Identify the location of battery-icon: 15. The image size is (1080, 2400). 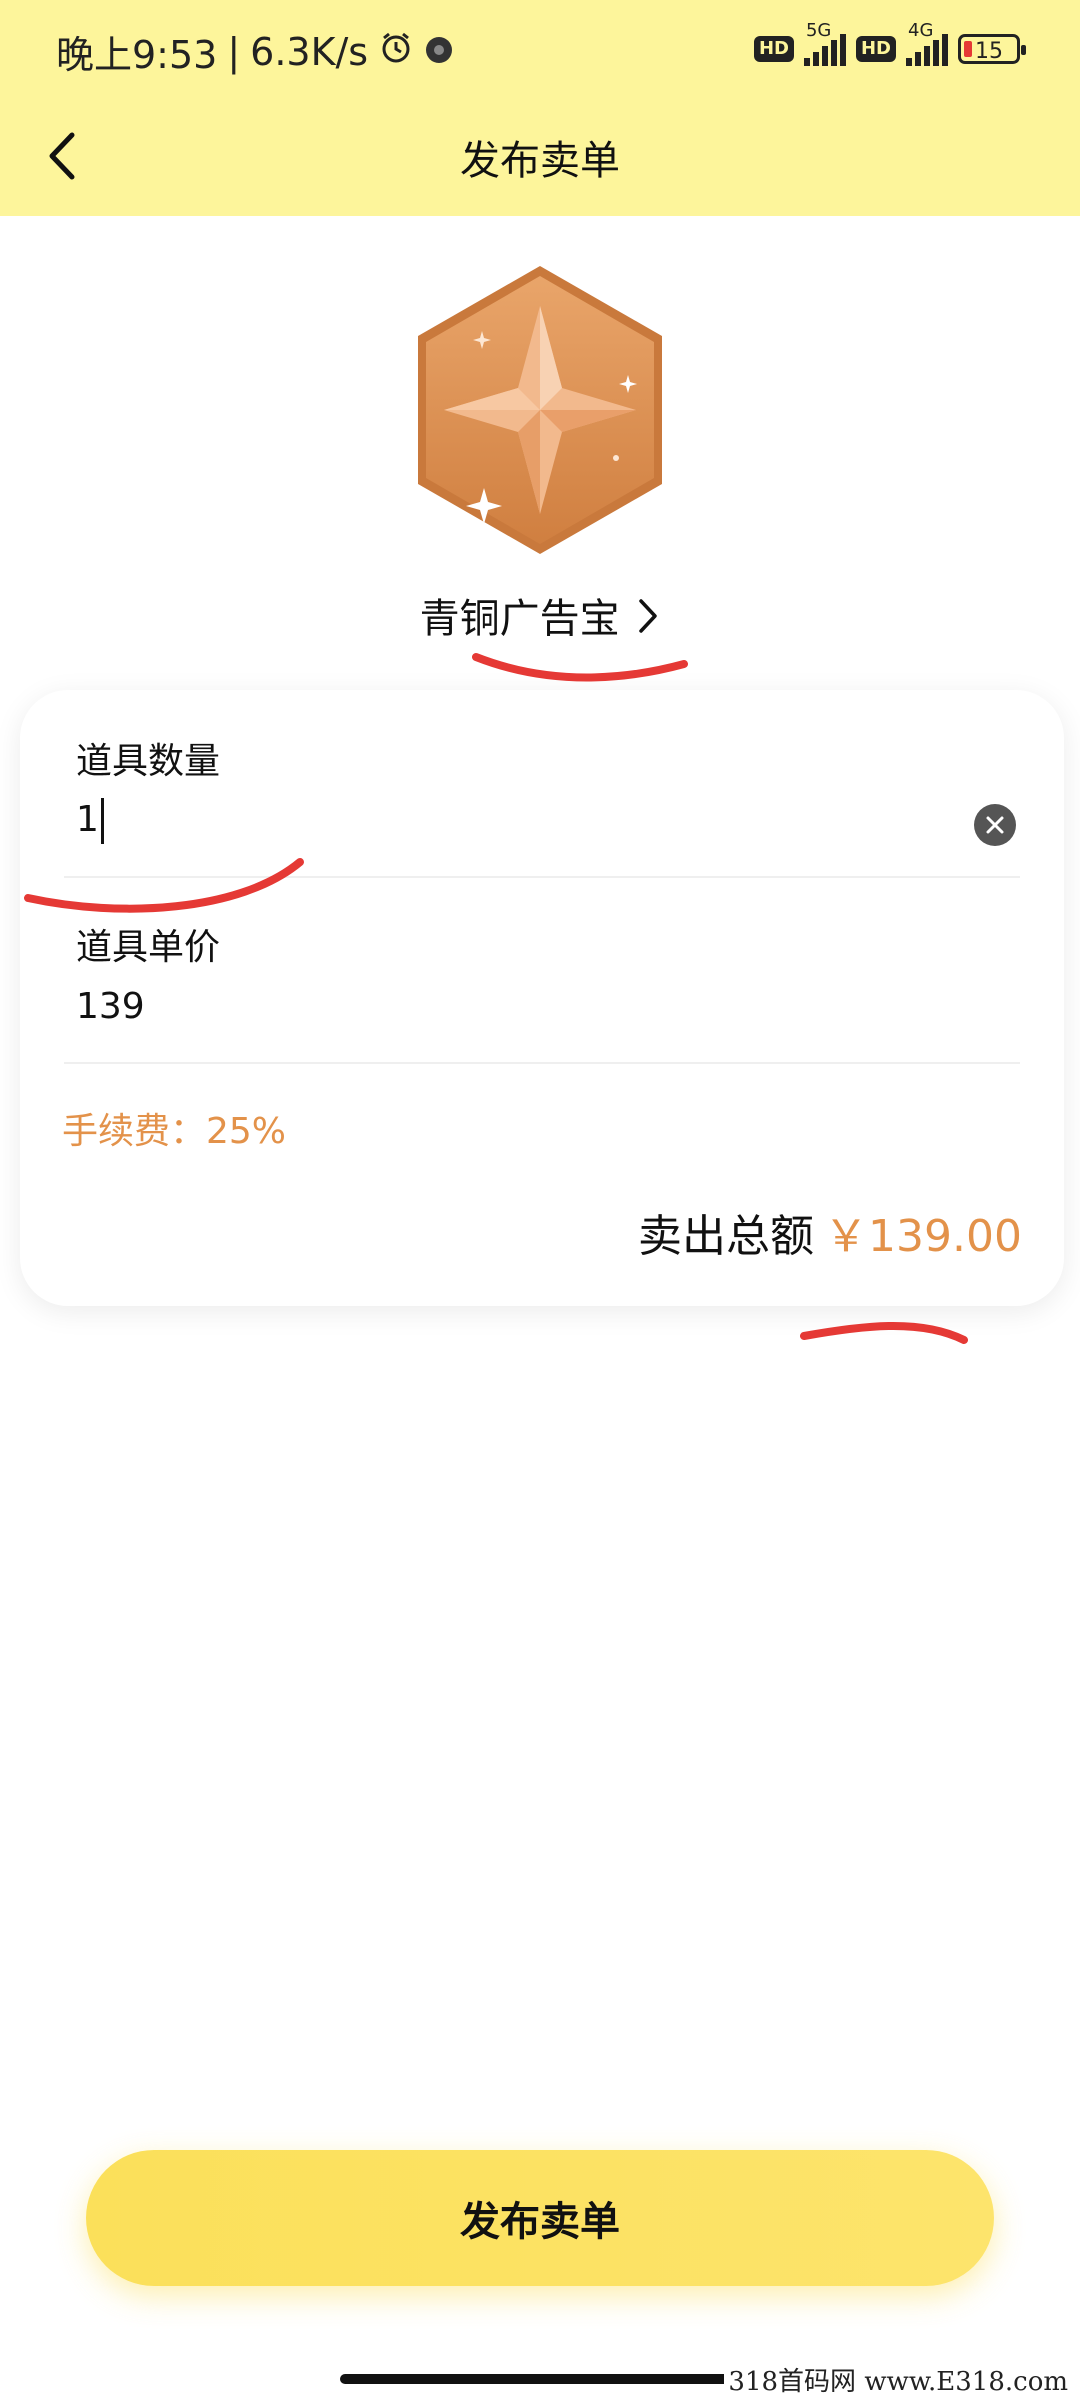
(992, 49).